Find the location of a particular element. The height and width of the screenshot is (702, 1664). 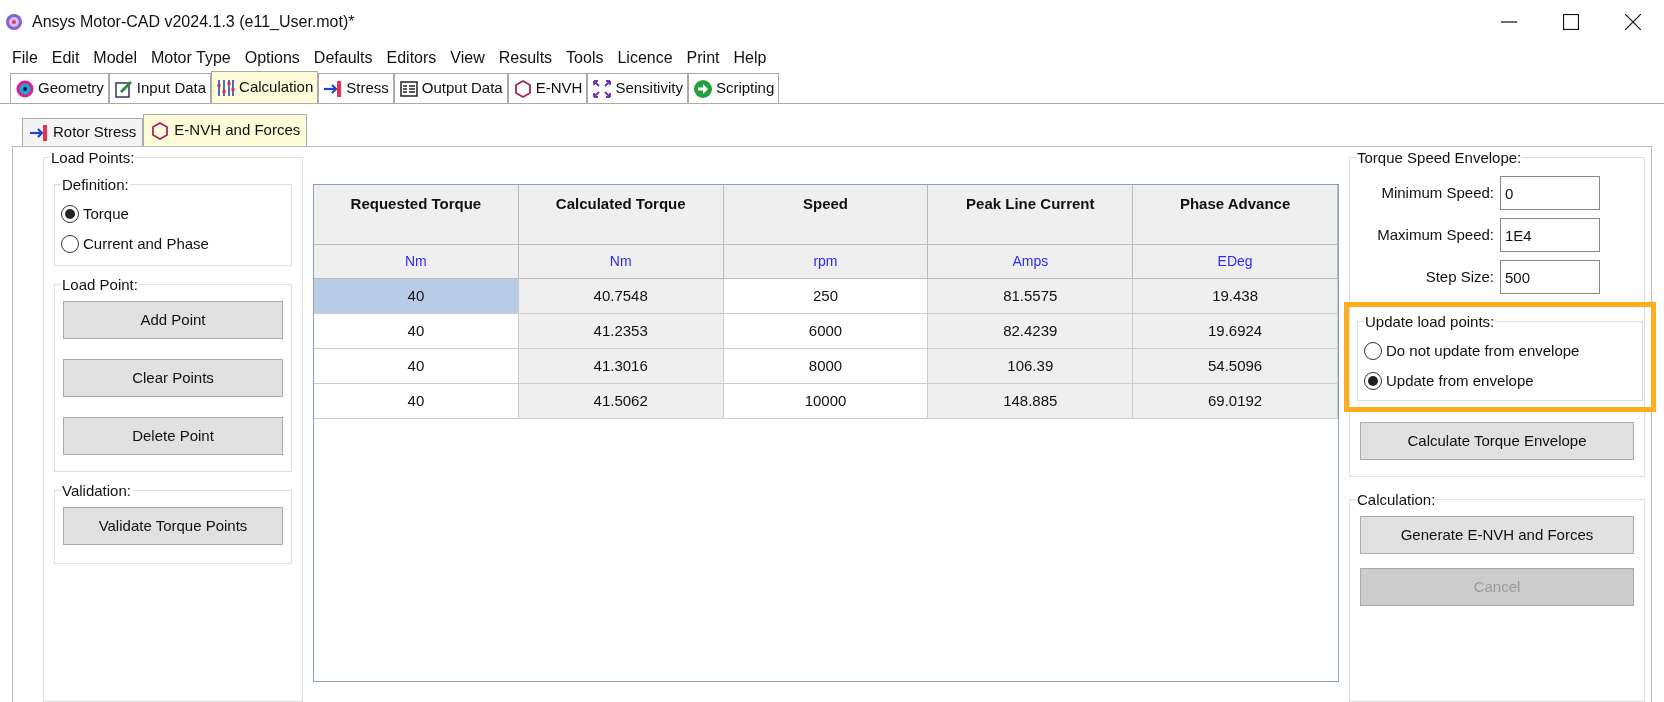

unit-cell: EDeg is located at coordinates (1235, 262).